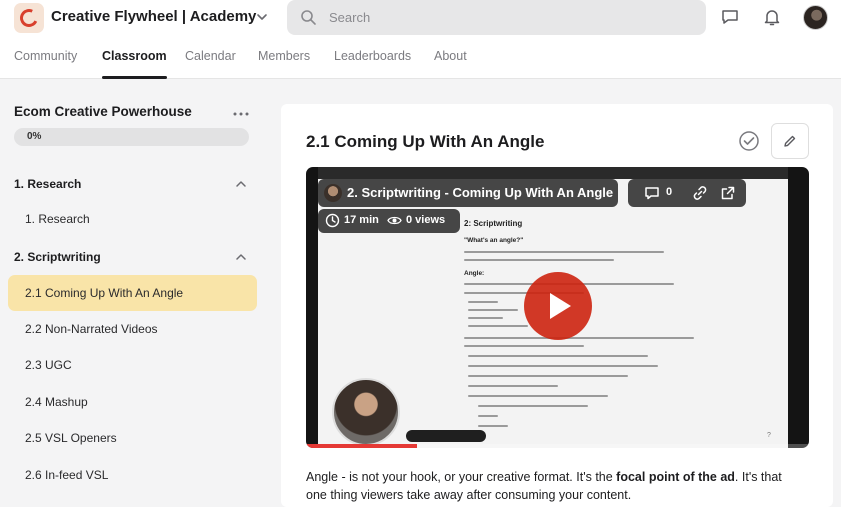 The height and width of the screenshot is (507, 841). I want to click on group-logo, so click(29, 18).